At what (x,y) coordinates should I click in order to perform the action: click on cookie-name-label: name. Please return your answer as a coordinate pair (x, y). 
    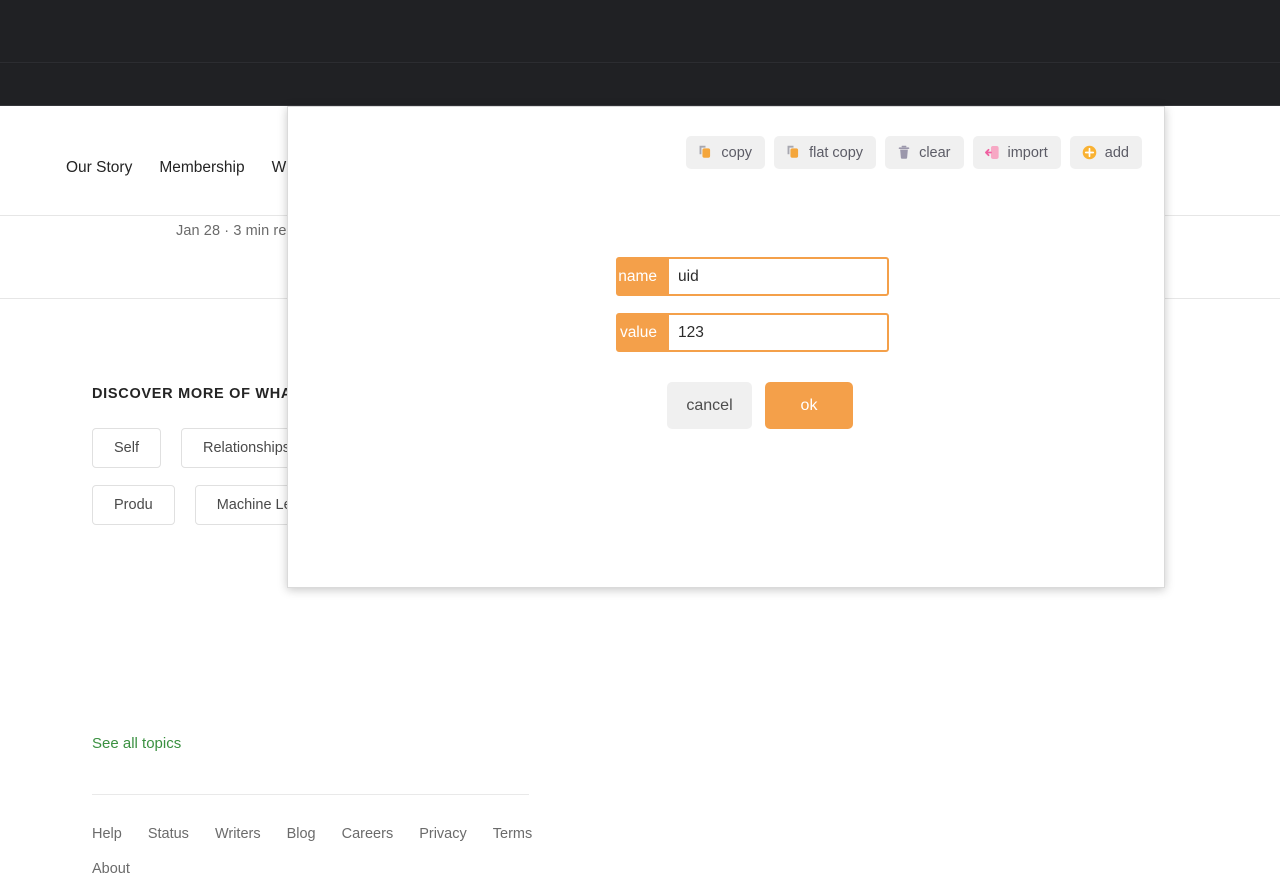
    Looking at the image, I should click on (643, 276).